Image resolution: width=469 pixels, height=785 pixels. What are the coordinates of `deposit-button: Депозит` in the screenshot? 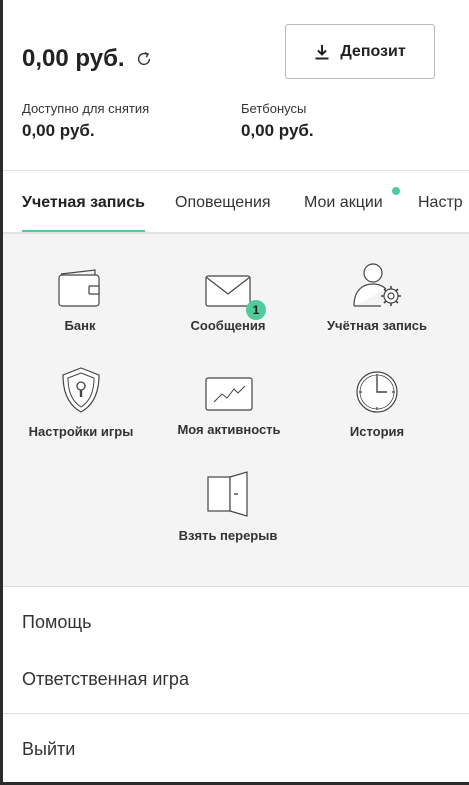 It's located at (360, 51).